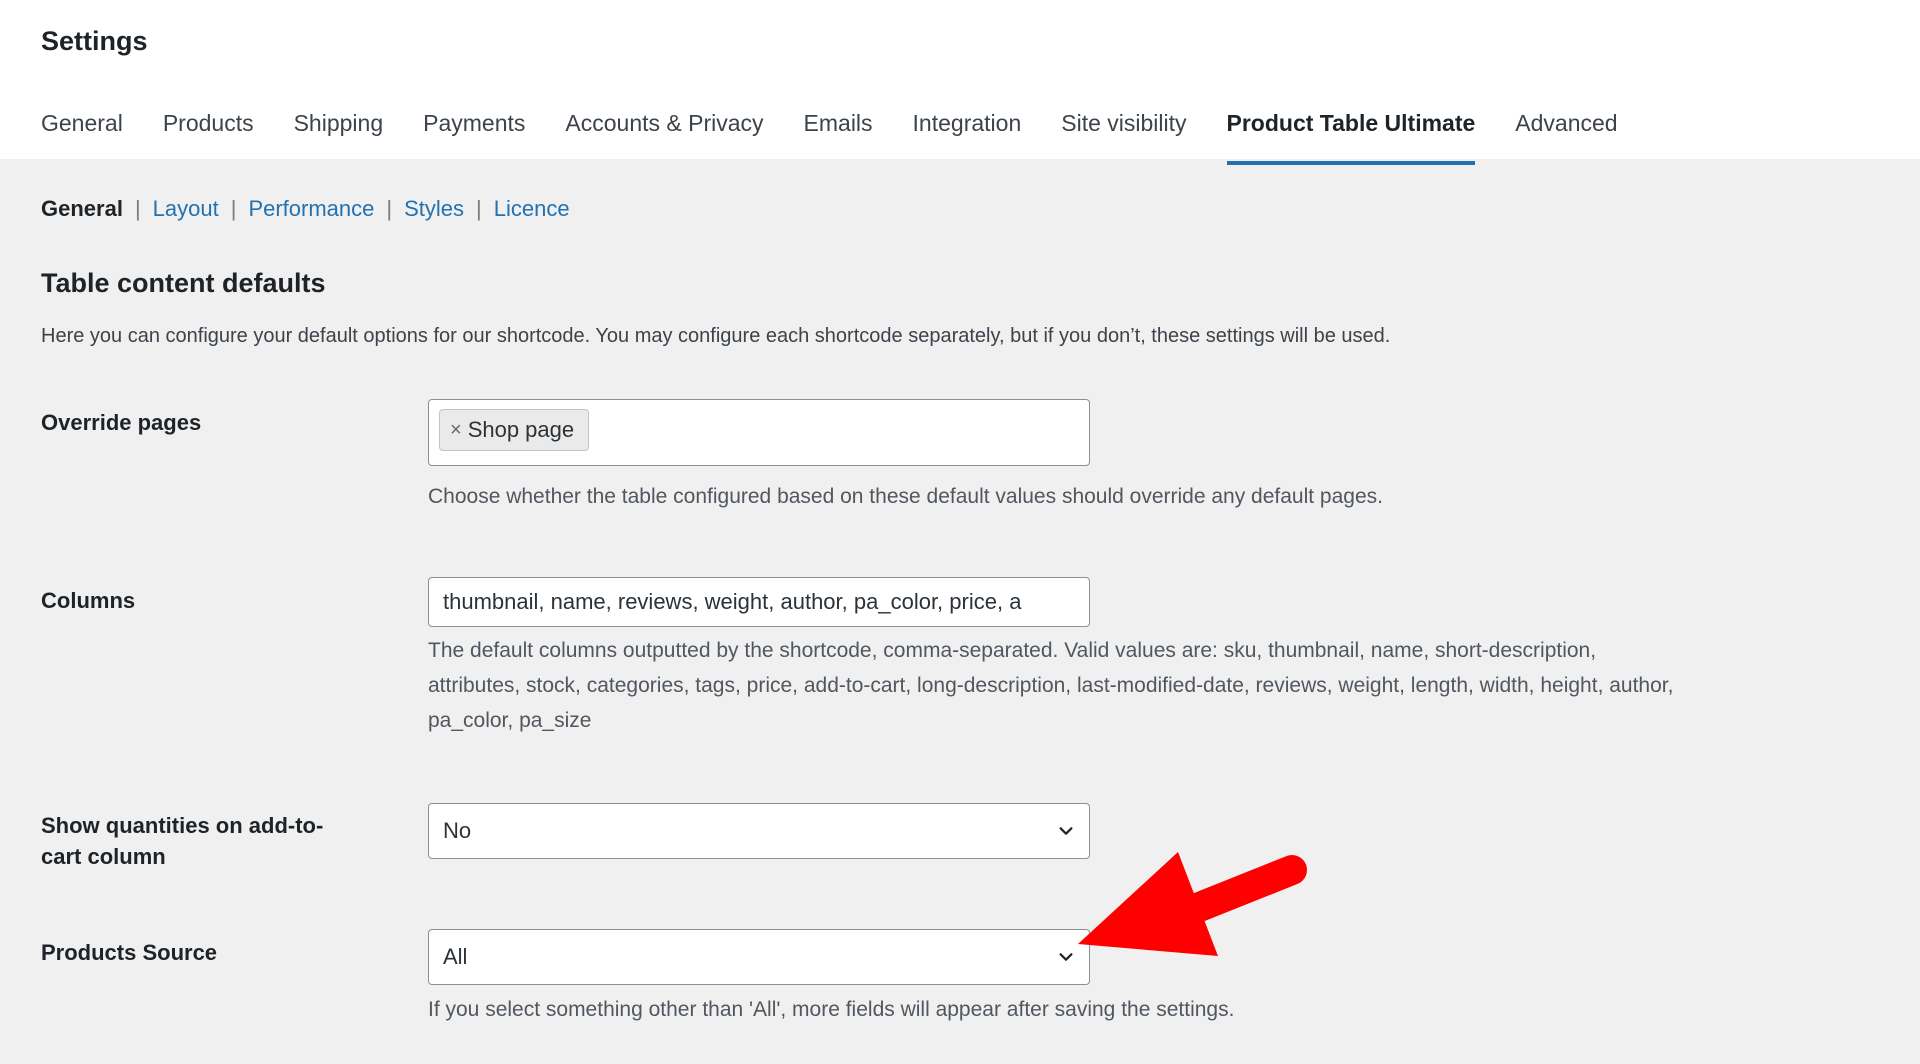  I want to click on subnav-current-general: General, so click(82, 208).